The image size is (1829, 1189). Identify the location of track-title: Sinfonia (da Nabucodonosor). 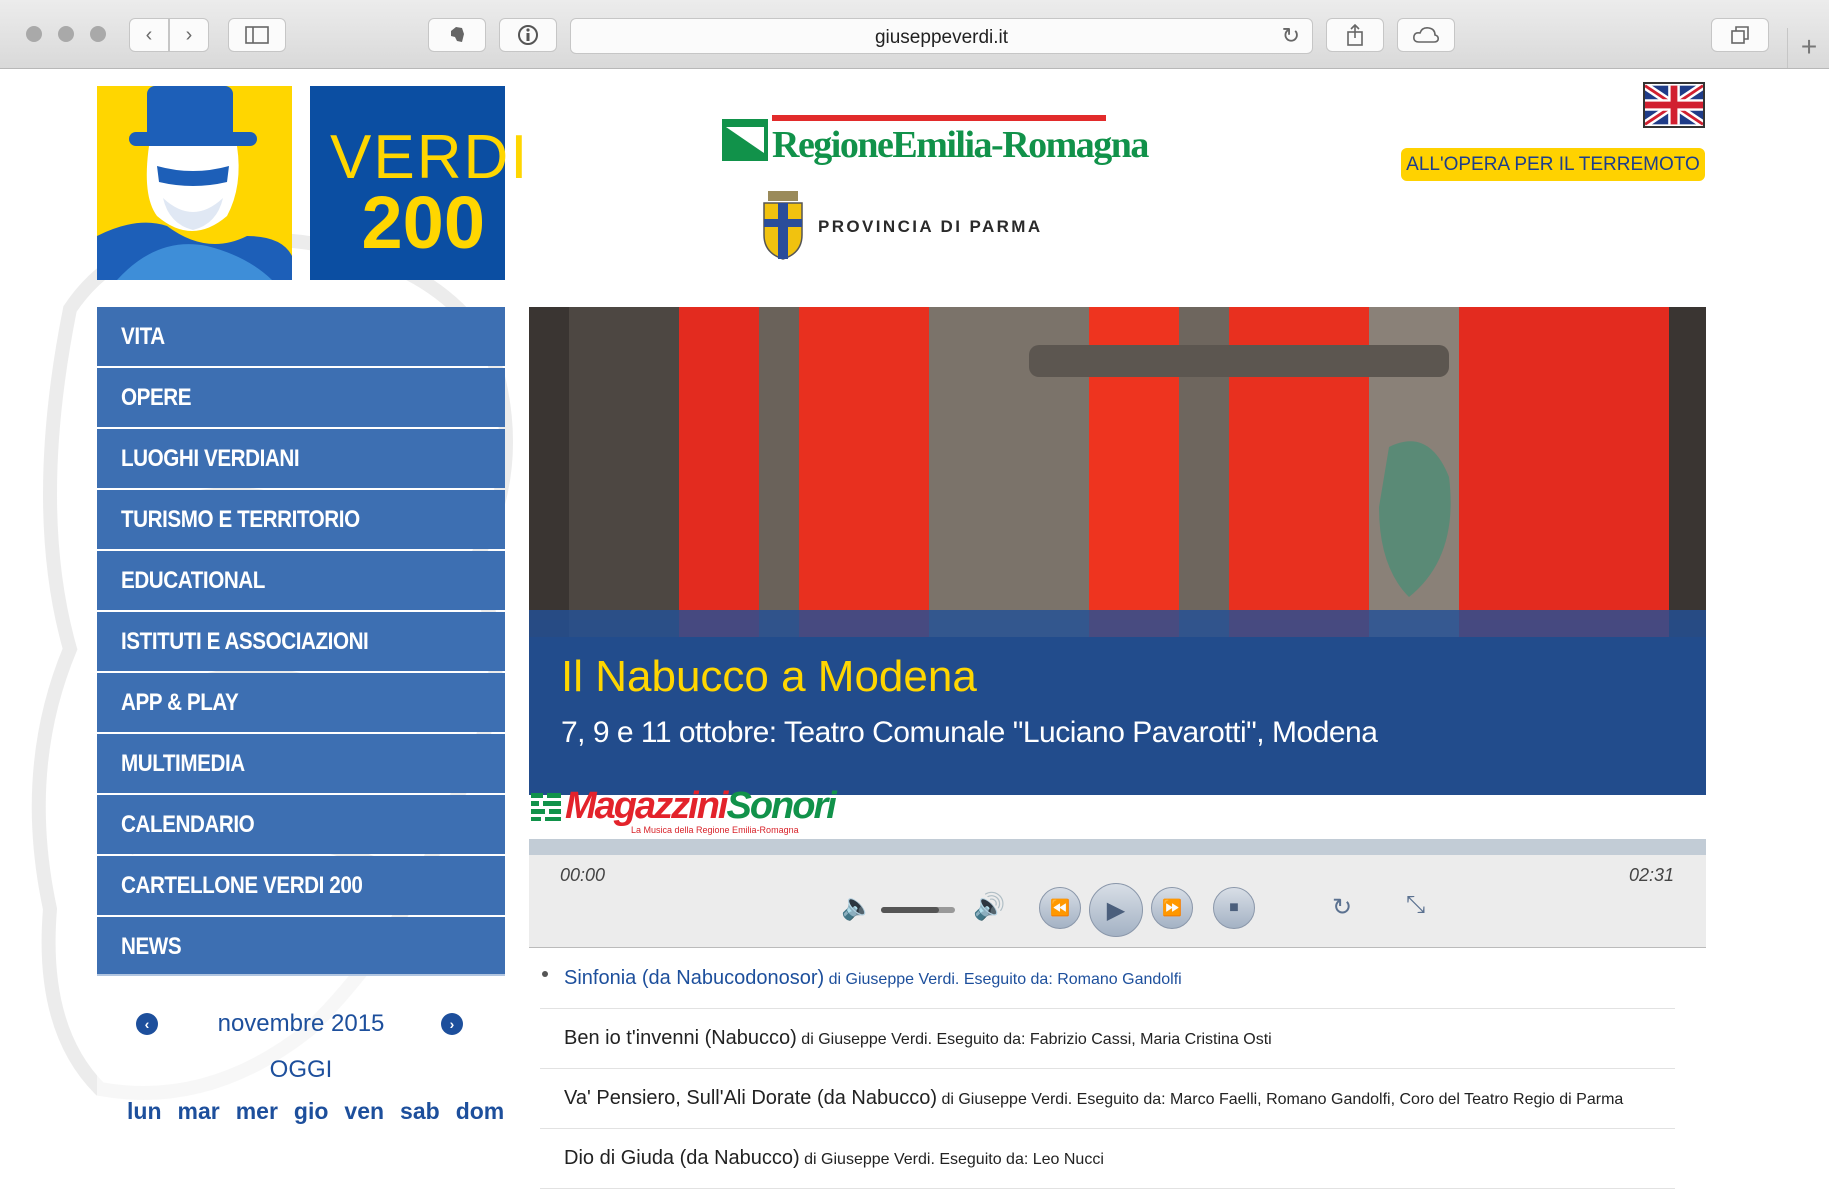
(694, 978).